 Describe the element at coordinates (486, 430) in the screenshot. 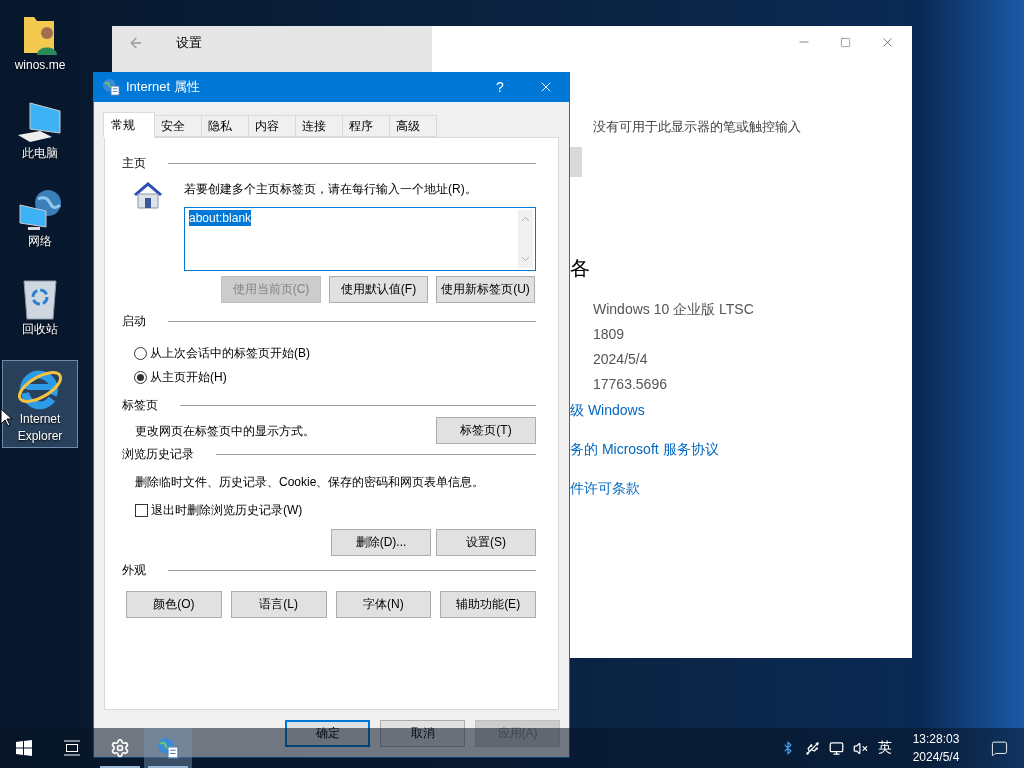

I see `tabs-button: 标签页(T)` at that location.